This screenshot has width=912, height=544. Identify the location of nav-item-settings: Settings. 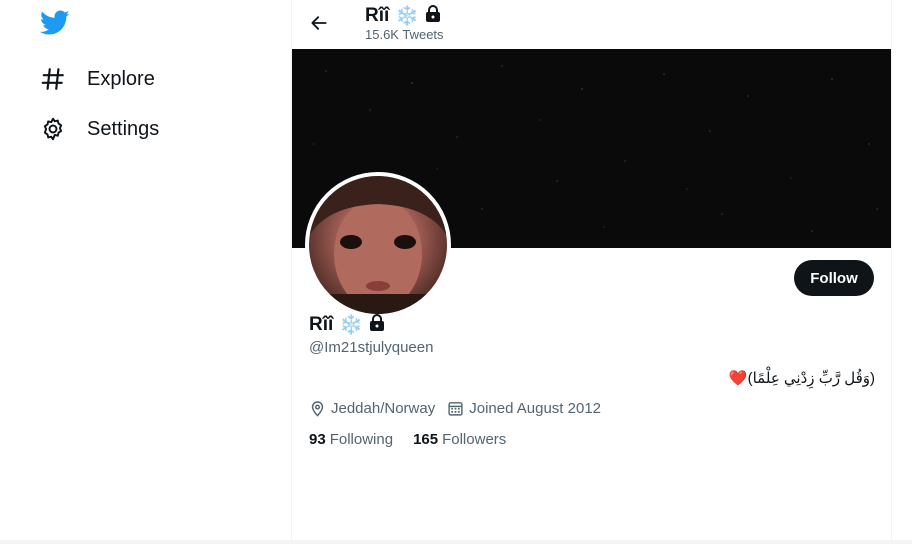
(99, 129).